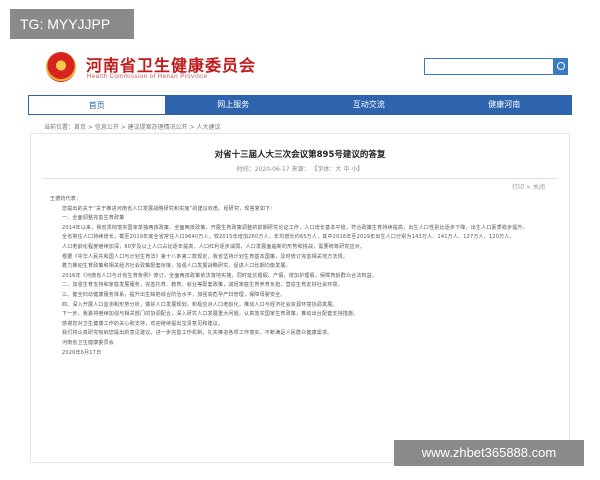  Describe the element at coordinates (88, 342) in the screenshot. I see `paragraph: 河南省卫生健康委员会` at that location.